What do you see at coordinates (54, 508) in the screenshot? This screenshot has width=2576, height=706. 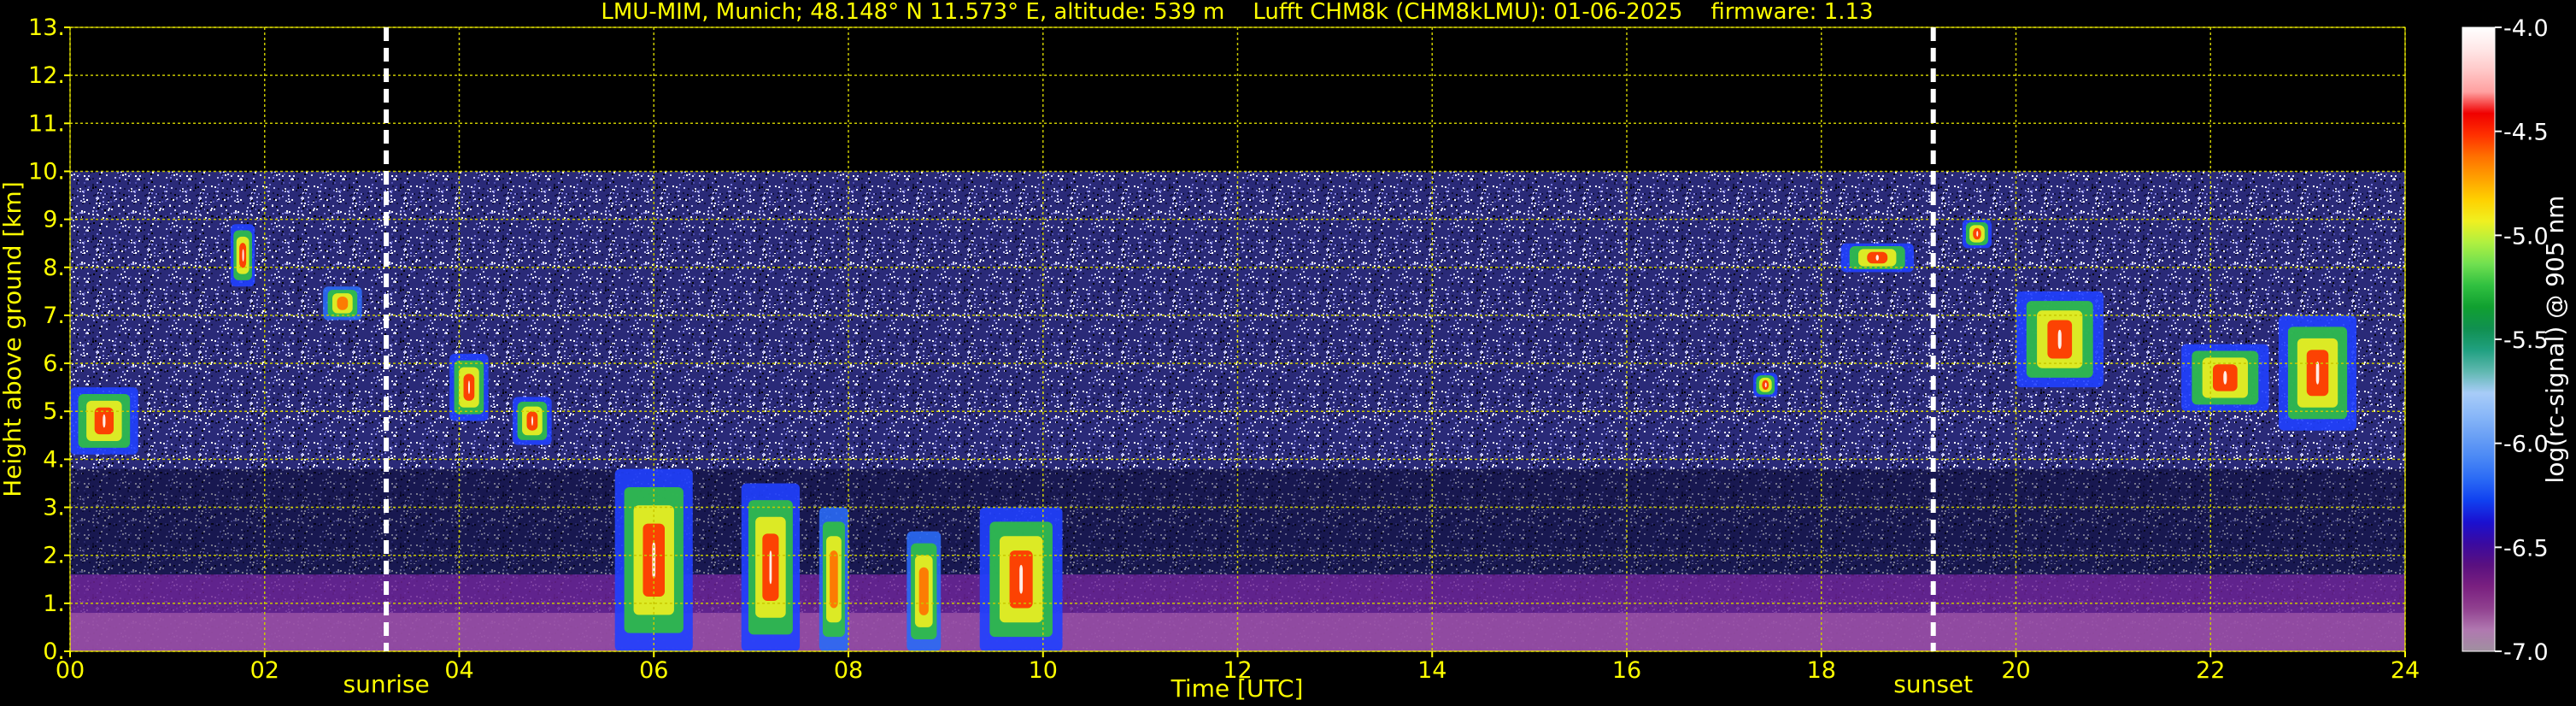 I see `y-tick-label: 3.` at bounding box center [54, 508].